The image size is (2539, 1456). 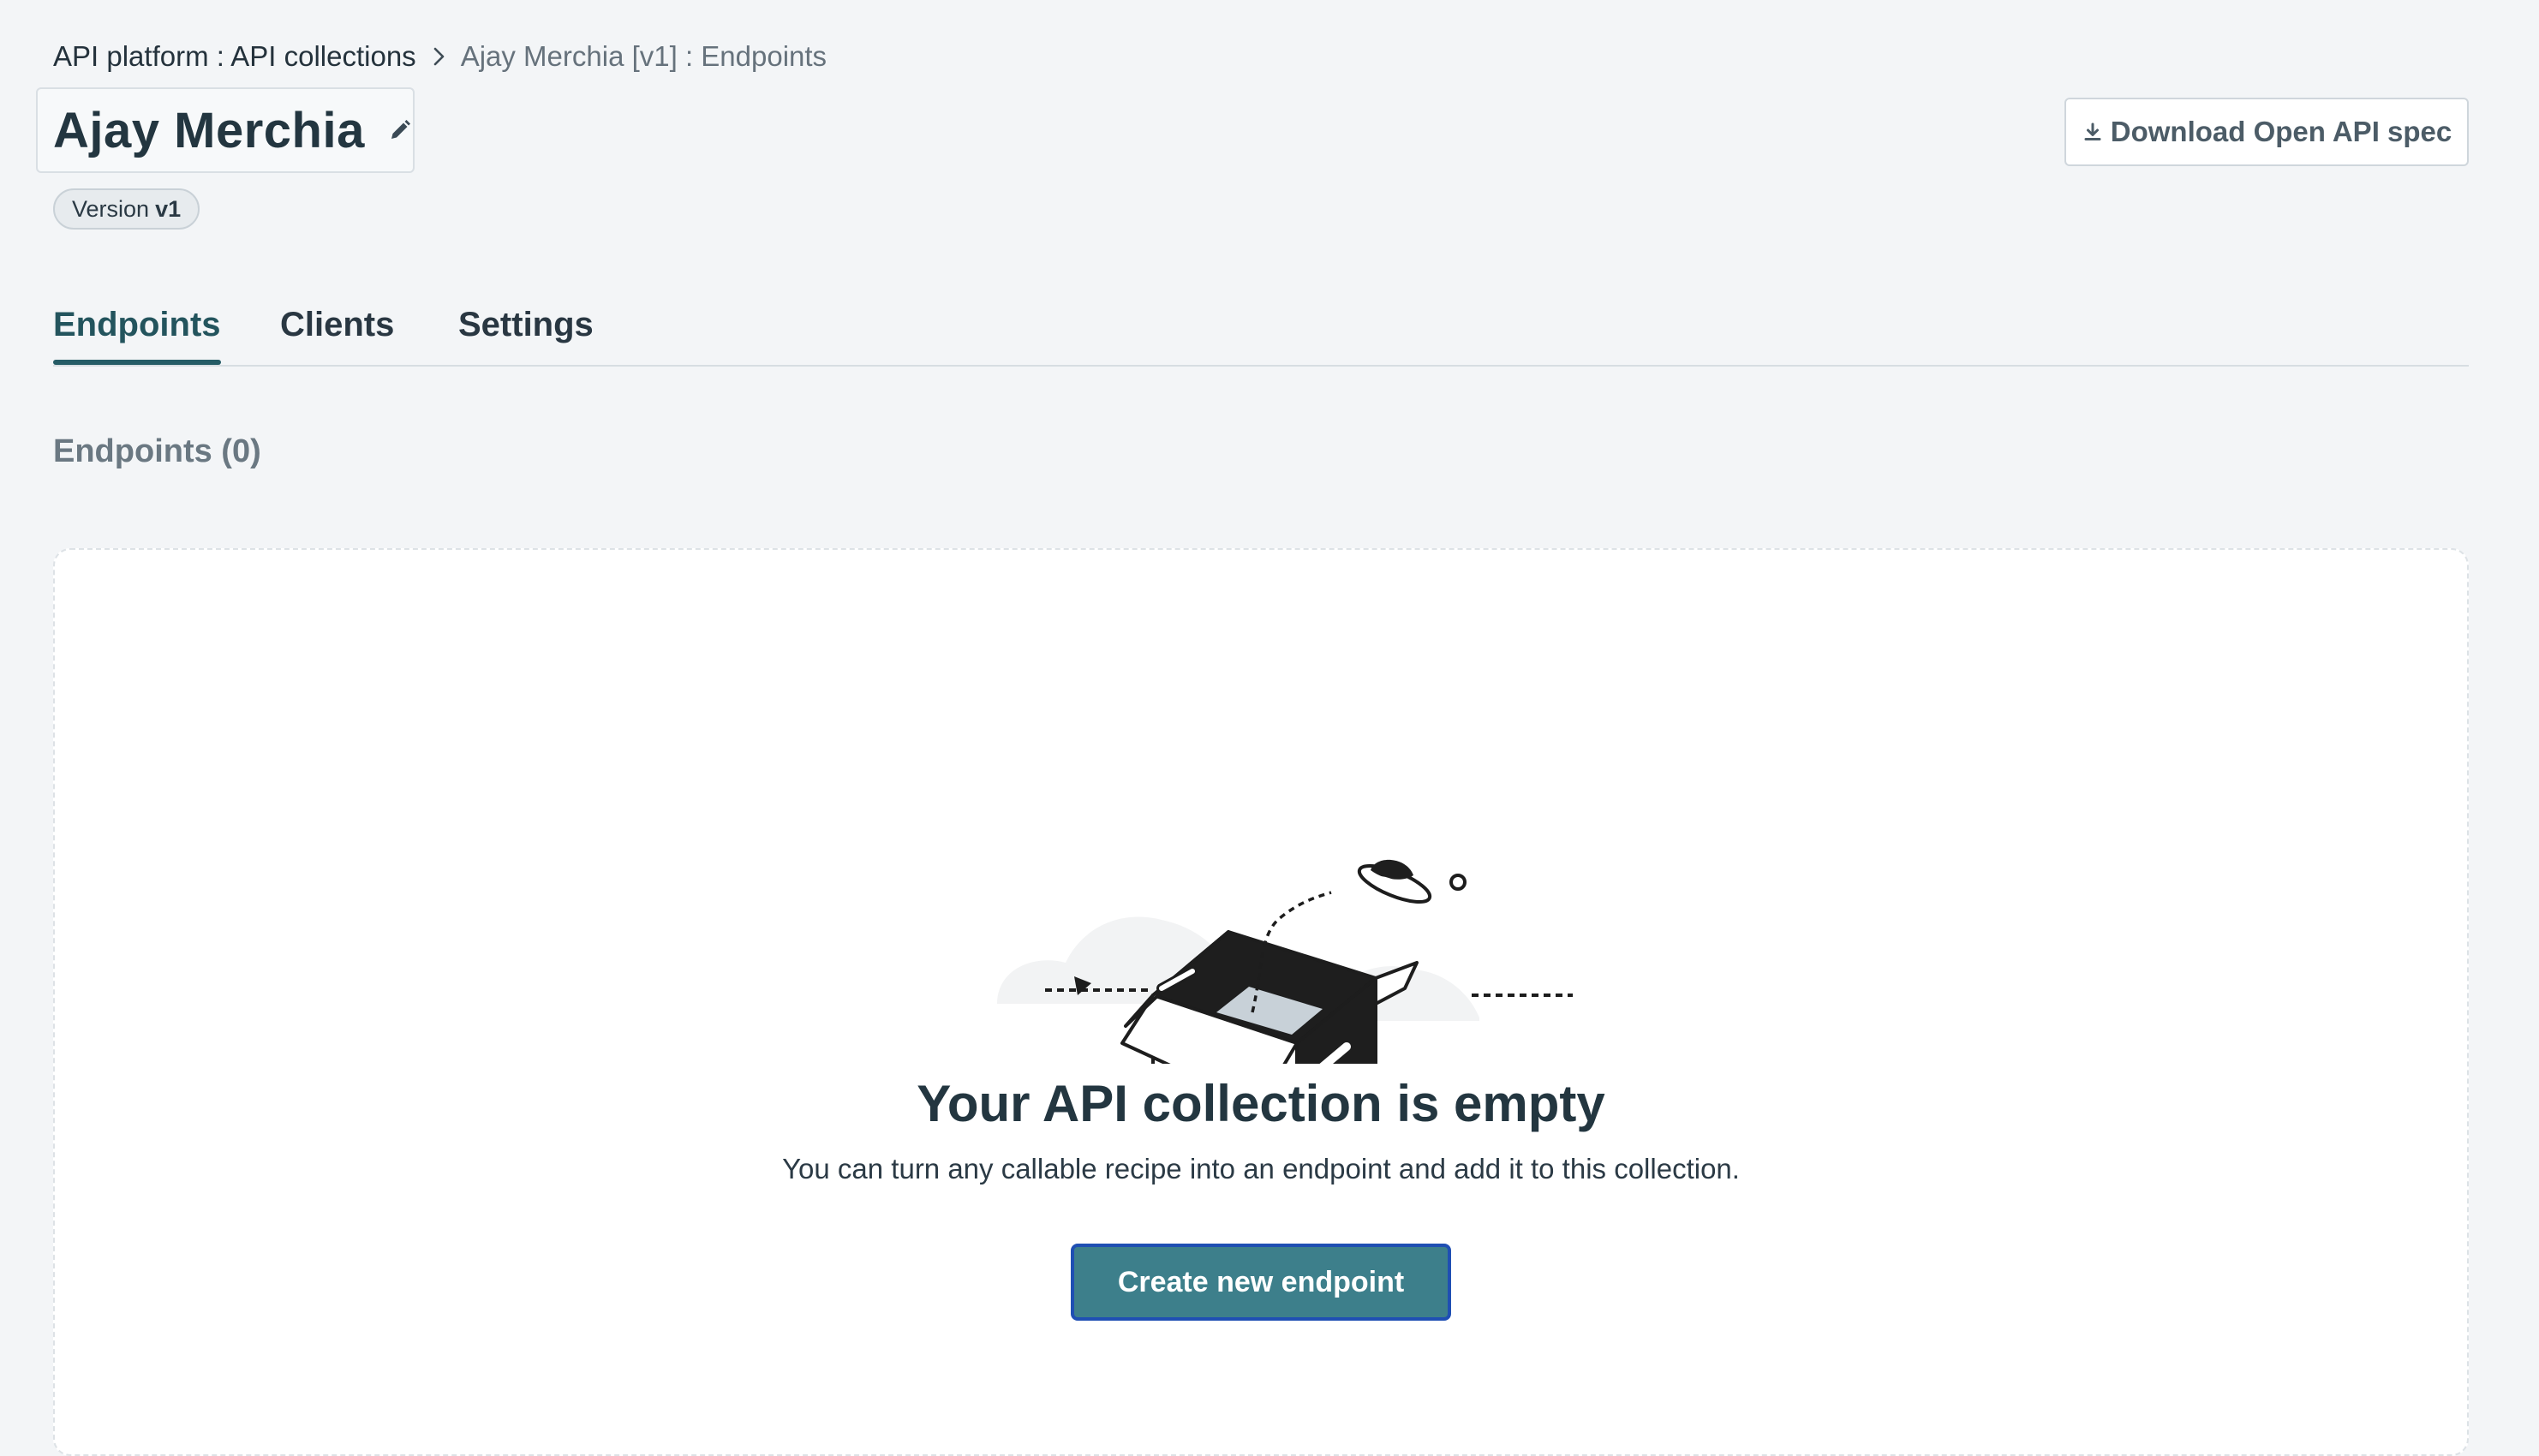 I want to click on create-new-endpoint-button: Create new endpoint, so click(x=1261, y=1283).